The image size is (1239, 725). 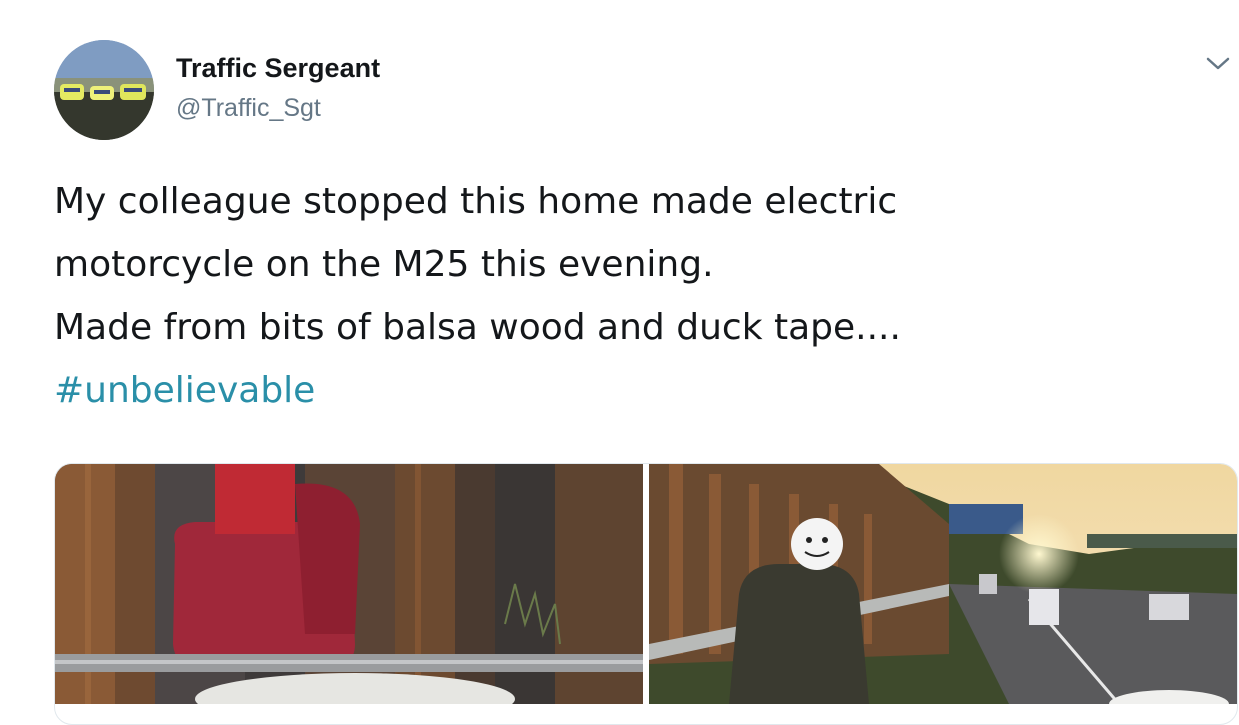 I want to click on chevron-down-icon, so click(x=1218, y=64).